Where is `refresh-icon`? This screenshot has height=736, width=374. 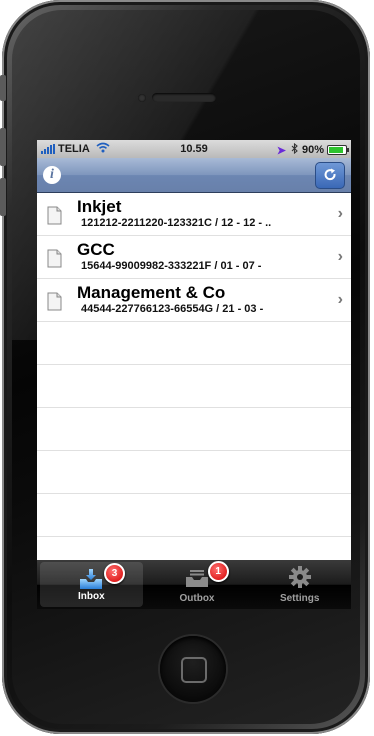 refresh-icon is located at coordinates (330, 174).